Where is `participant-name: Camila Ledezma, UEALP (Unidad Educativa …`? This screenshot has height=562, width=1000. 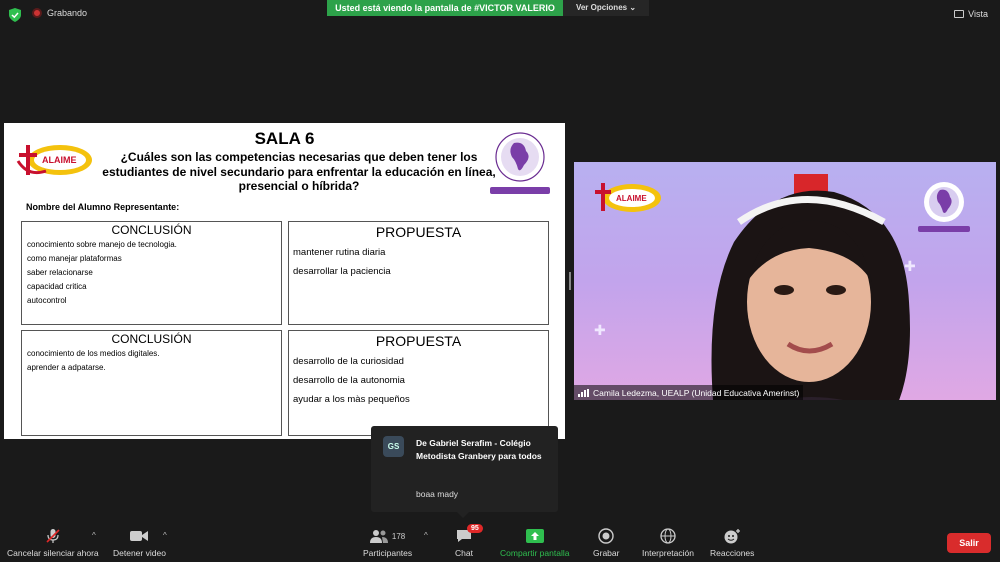
participant-name: Camila Ledezma, UEALP (Unidad Educativa … is located at coordinates (696, 392).